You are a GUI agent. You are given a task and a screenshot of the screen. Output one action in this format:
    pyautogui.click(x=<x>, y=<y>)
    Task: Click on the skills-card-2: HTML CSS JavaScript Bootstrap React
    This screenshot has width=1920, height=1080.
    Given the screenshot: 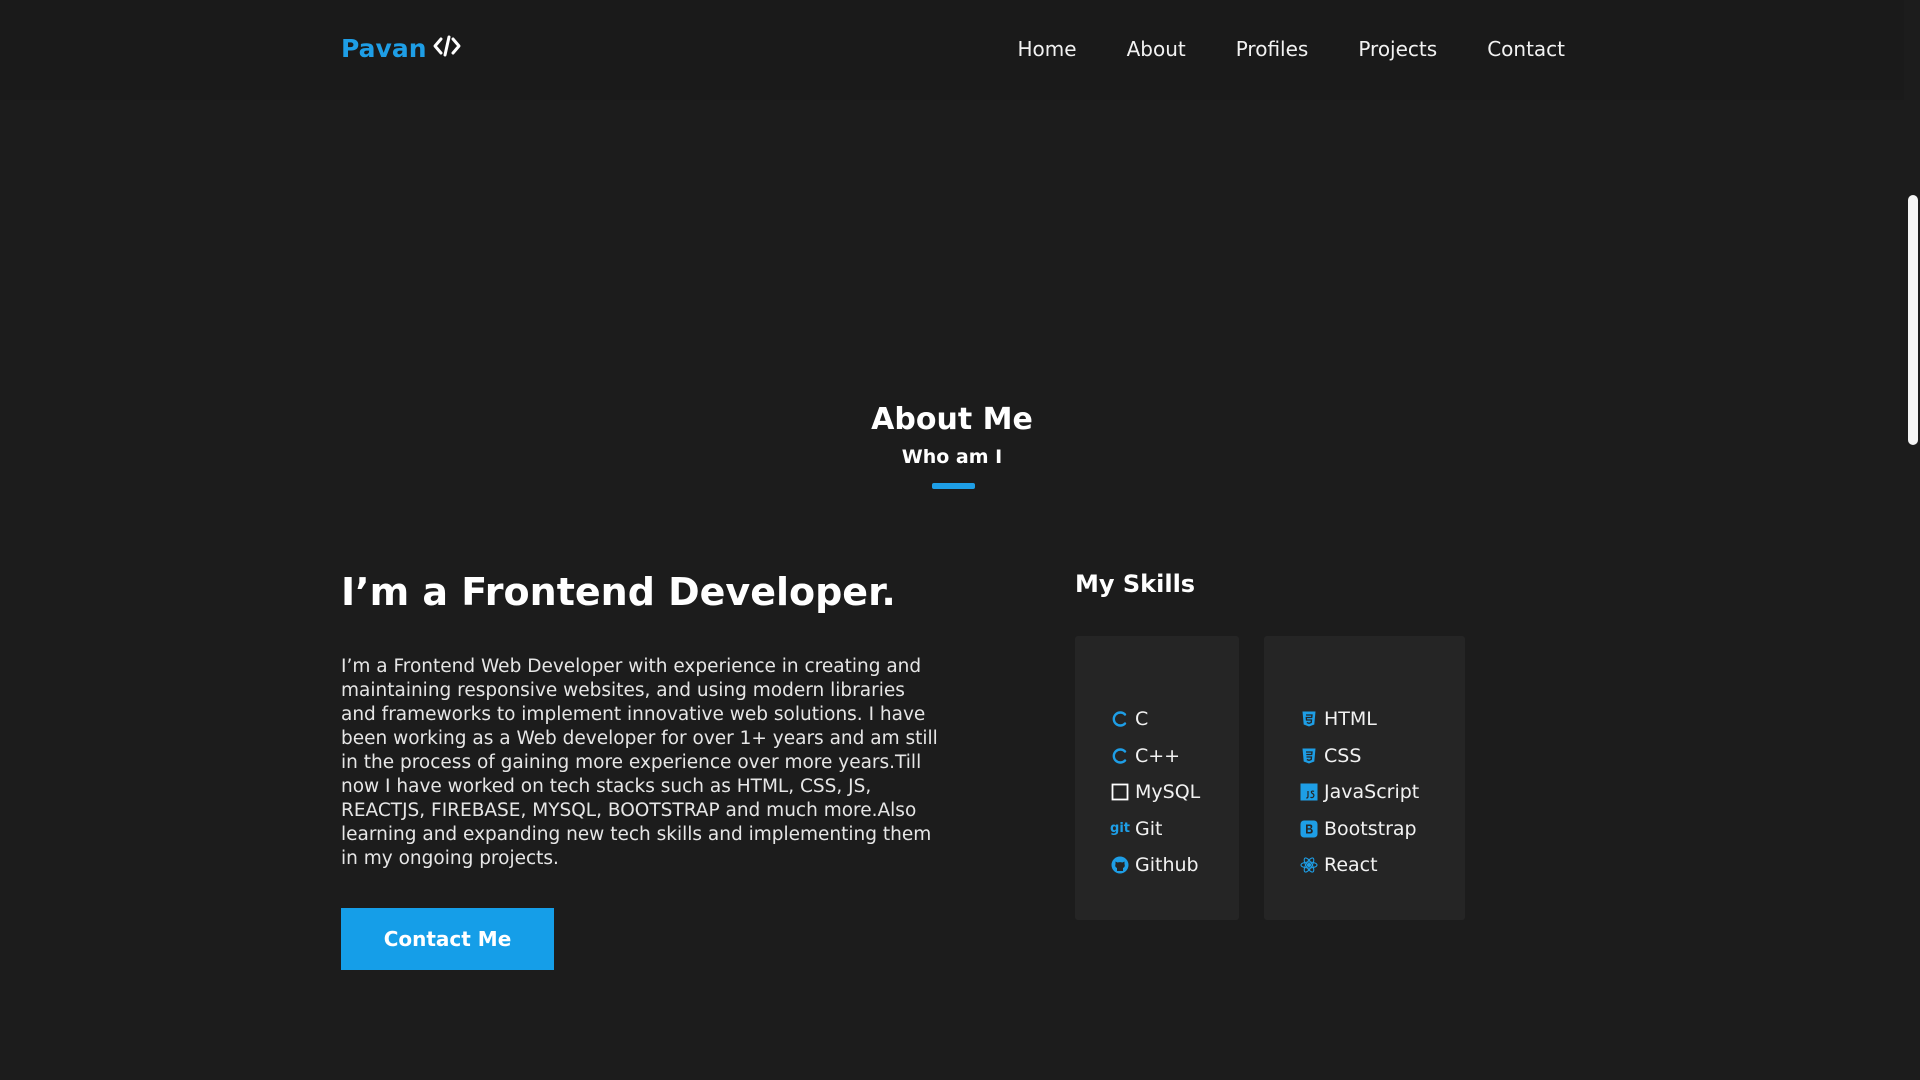 What is the action you would take?
    pyautogui.click(x=1364, y=778)
    